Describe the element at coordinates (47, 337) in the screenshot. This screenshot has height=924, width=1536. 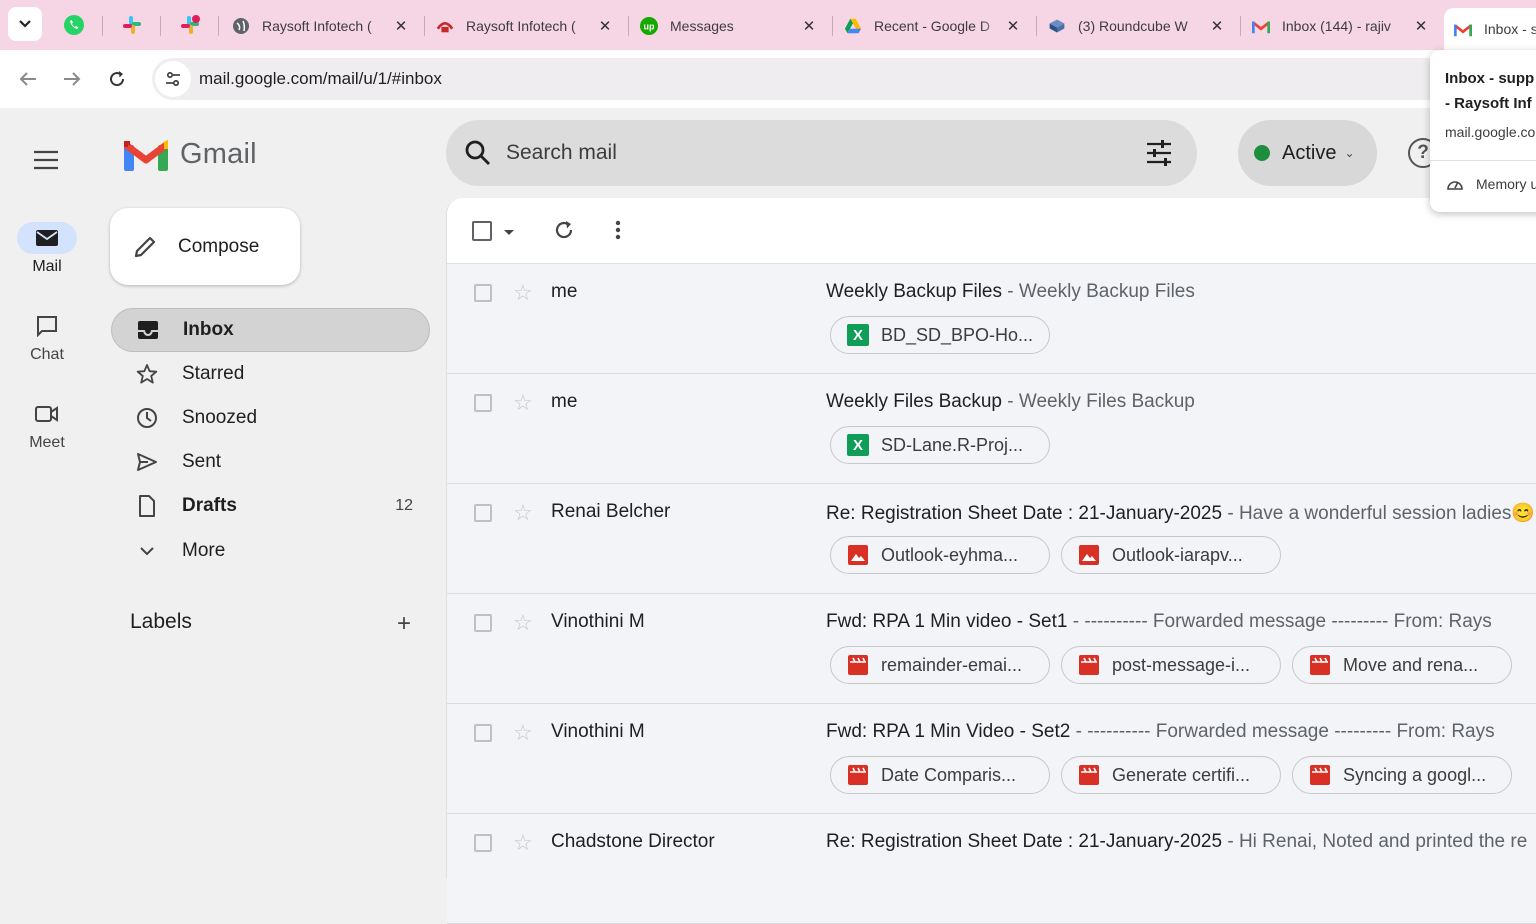
I see `rail-chat: Chat` at that location.